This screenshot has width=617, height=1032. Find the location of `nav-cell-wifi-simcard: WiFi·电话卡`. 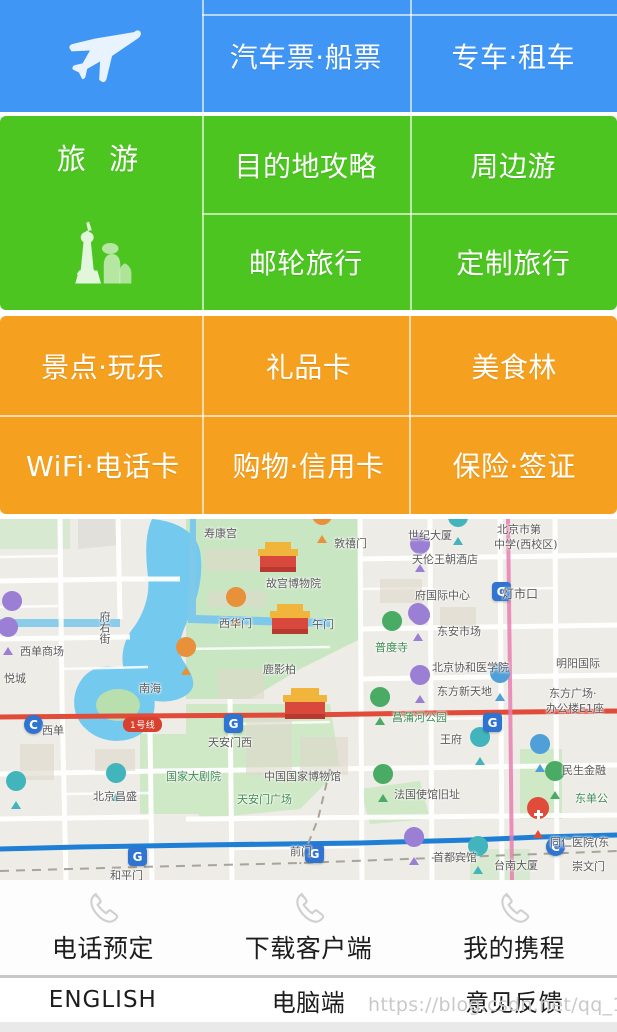

nav-cell-wifi-simcard: WiFi·电话卡 is located at coordinates (103, 464).